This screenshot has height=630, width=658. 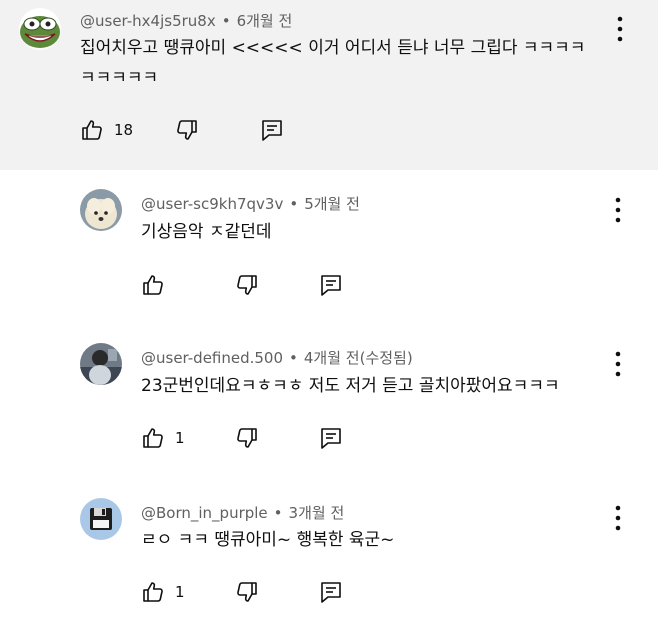 I want to click on dog-avatar-icon, so click(x=101, y=210).